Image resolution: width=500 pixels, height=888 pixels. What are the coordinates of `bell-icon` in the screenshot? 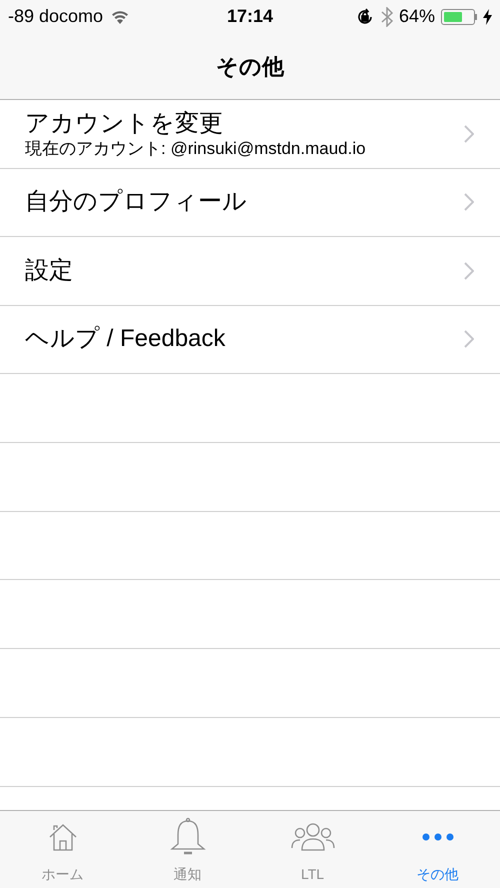 It's located at (187, 837).